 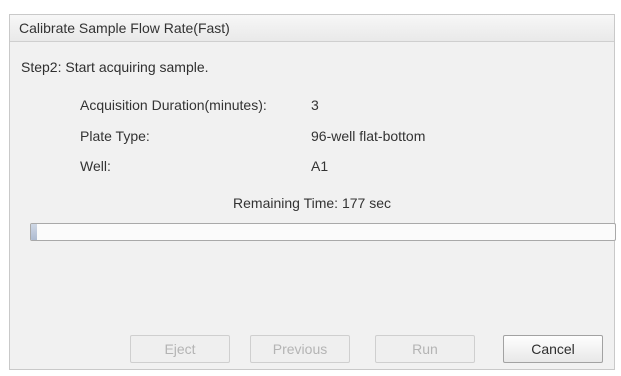 I want to click on previous-button: Previous, so click(x=300, y=349).